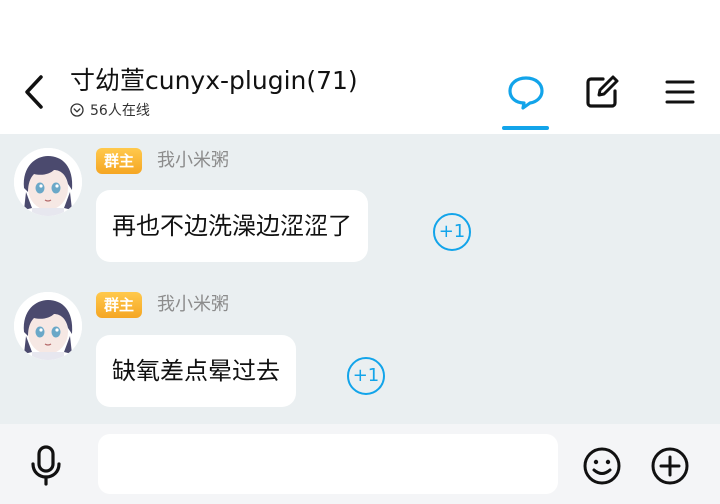  What do you see at coordinates (328, 464) in the screenshot?
I see `message-input` at bounding box center [328, 464].